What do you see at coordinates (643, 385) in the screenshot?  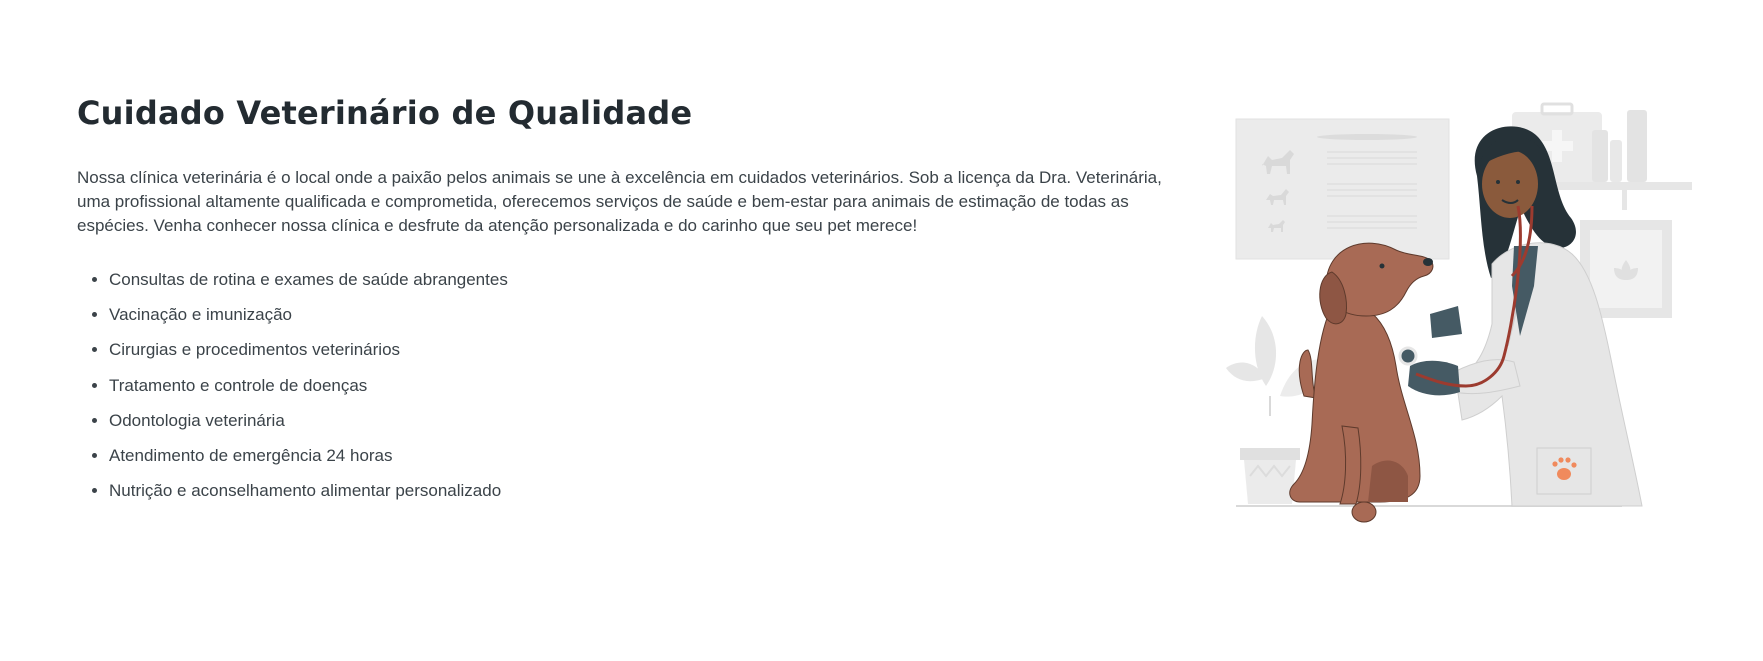 I see `service-list-item: Tratamento e controle de doenças` at bounding box center [643, 385].